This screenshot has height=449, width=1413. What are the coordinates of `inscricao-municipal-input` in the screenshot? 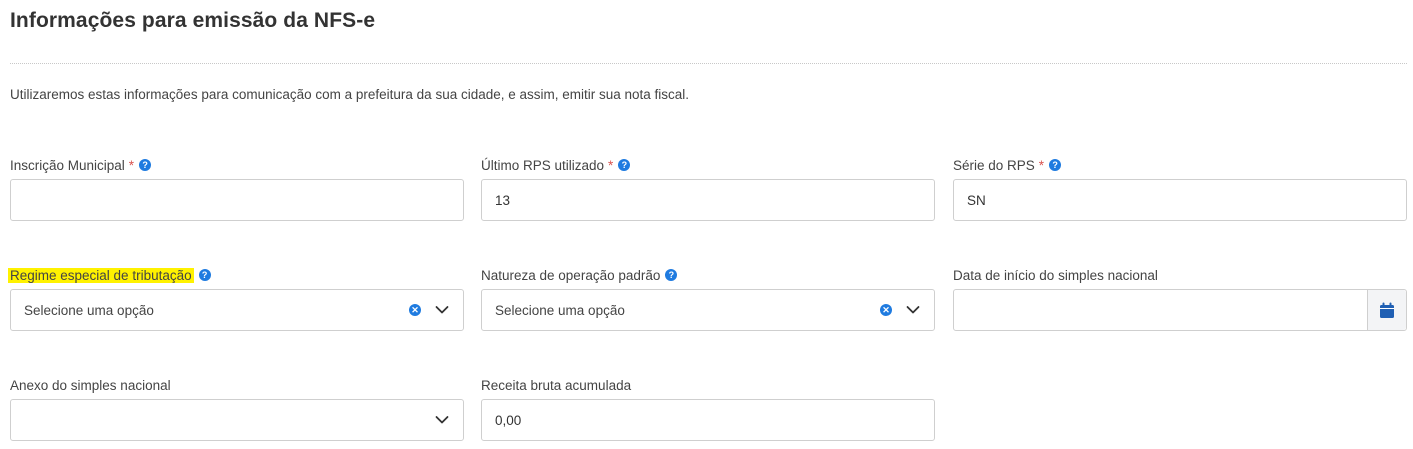 It's located at (237, 200).